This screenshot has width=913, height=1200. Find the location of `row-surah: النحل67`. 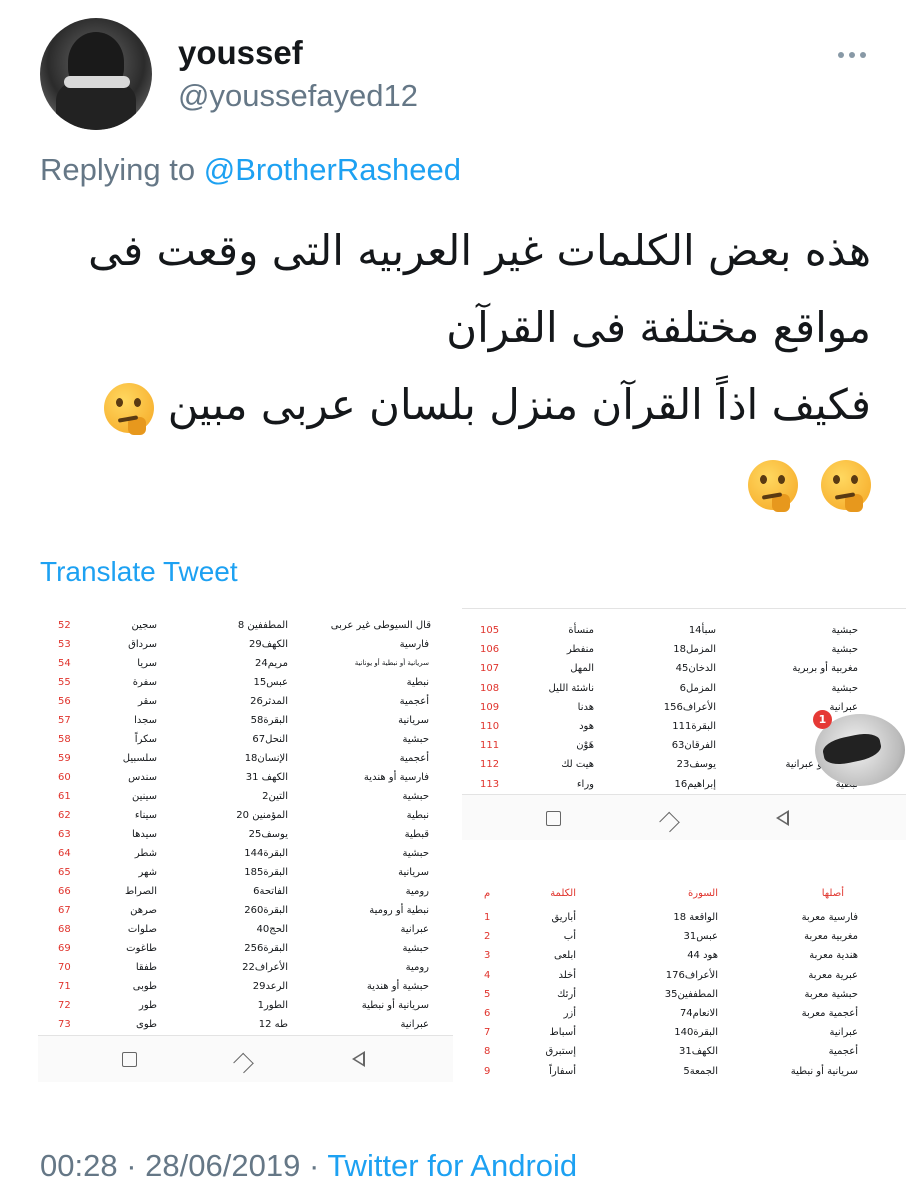

row-surah: النحل67 is located at coordinates (270, 739).